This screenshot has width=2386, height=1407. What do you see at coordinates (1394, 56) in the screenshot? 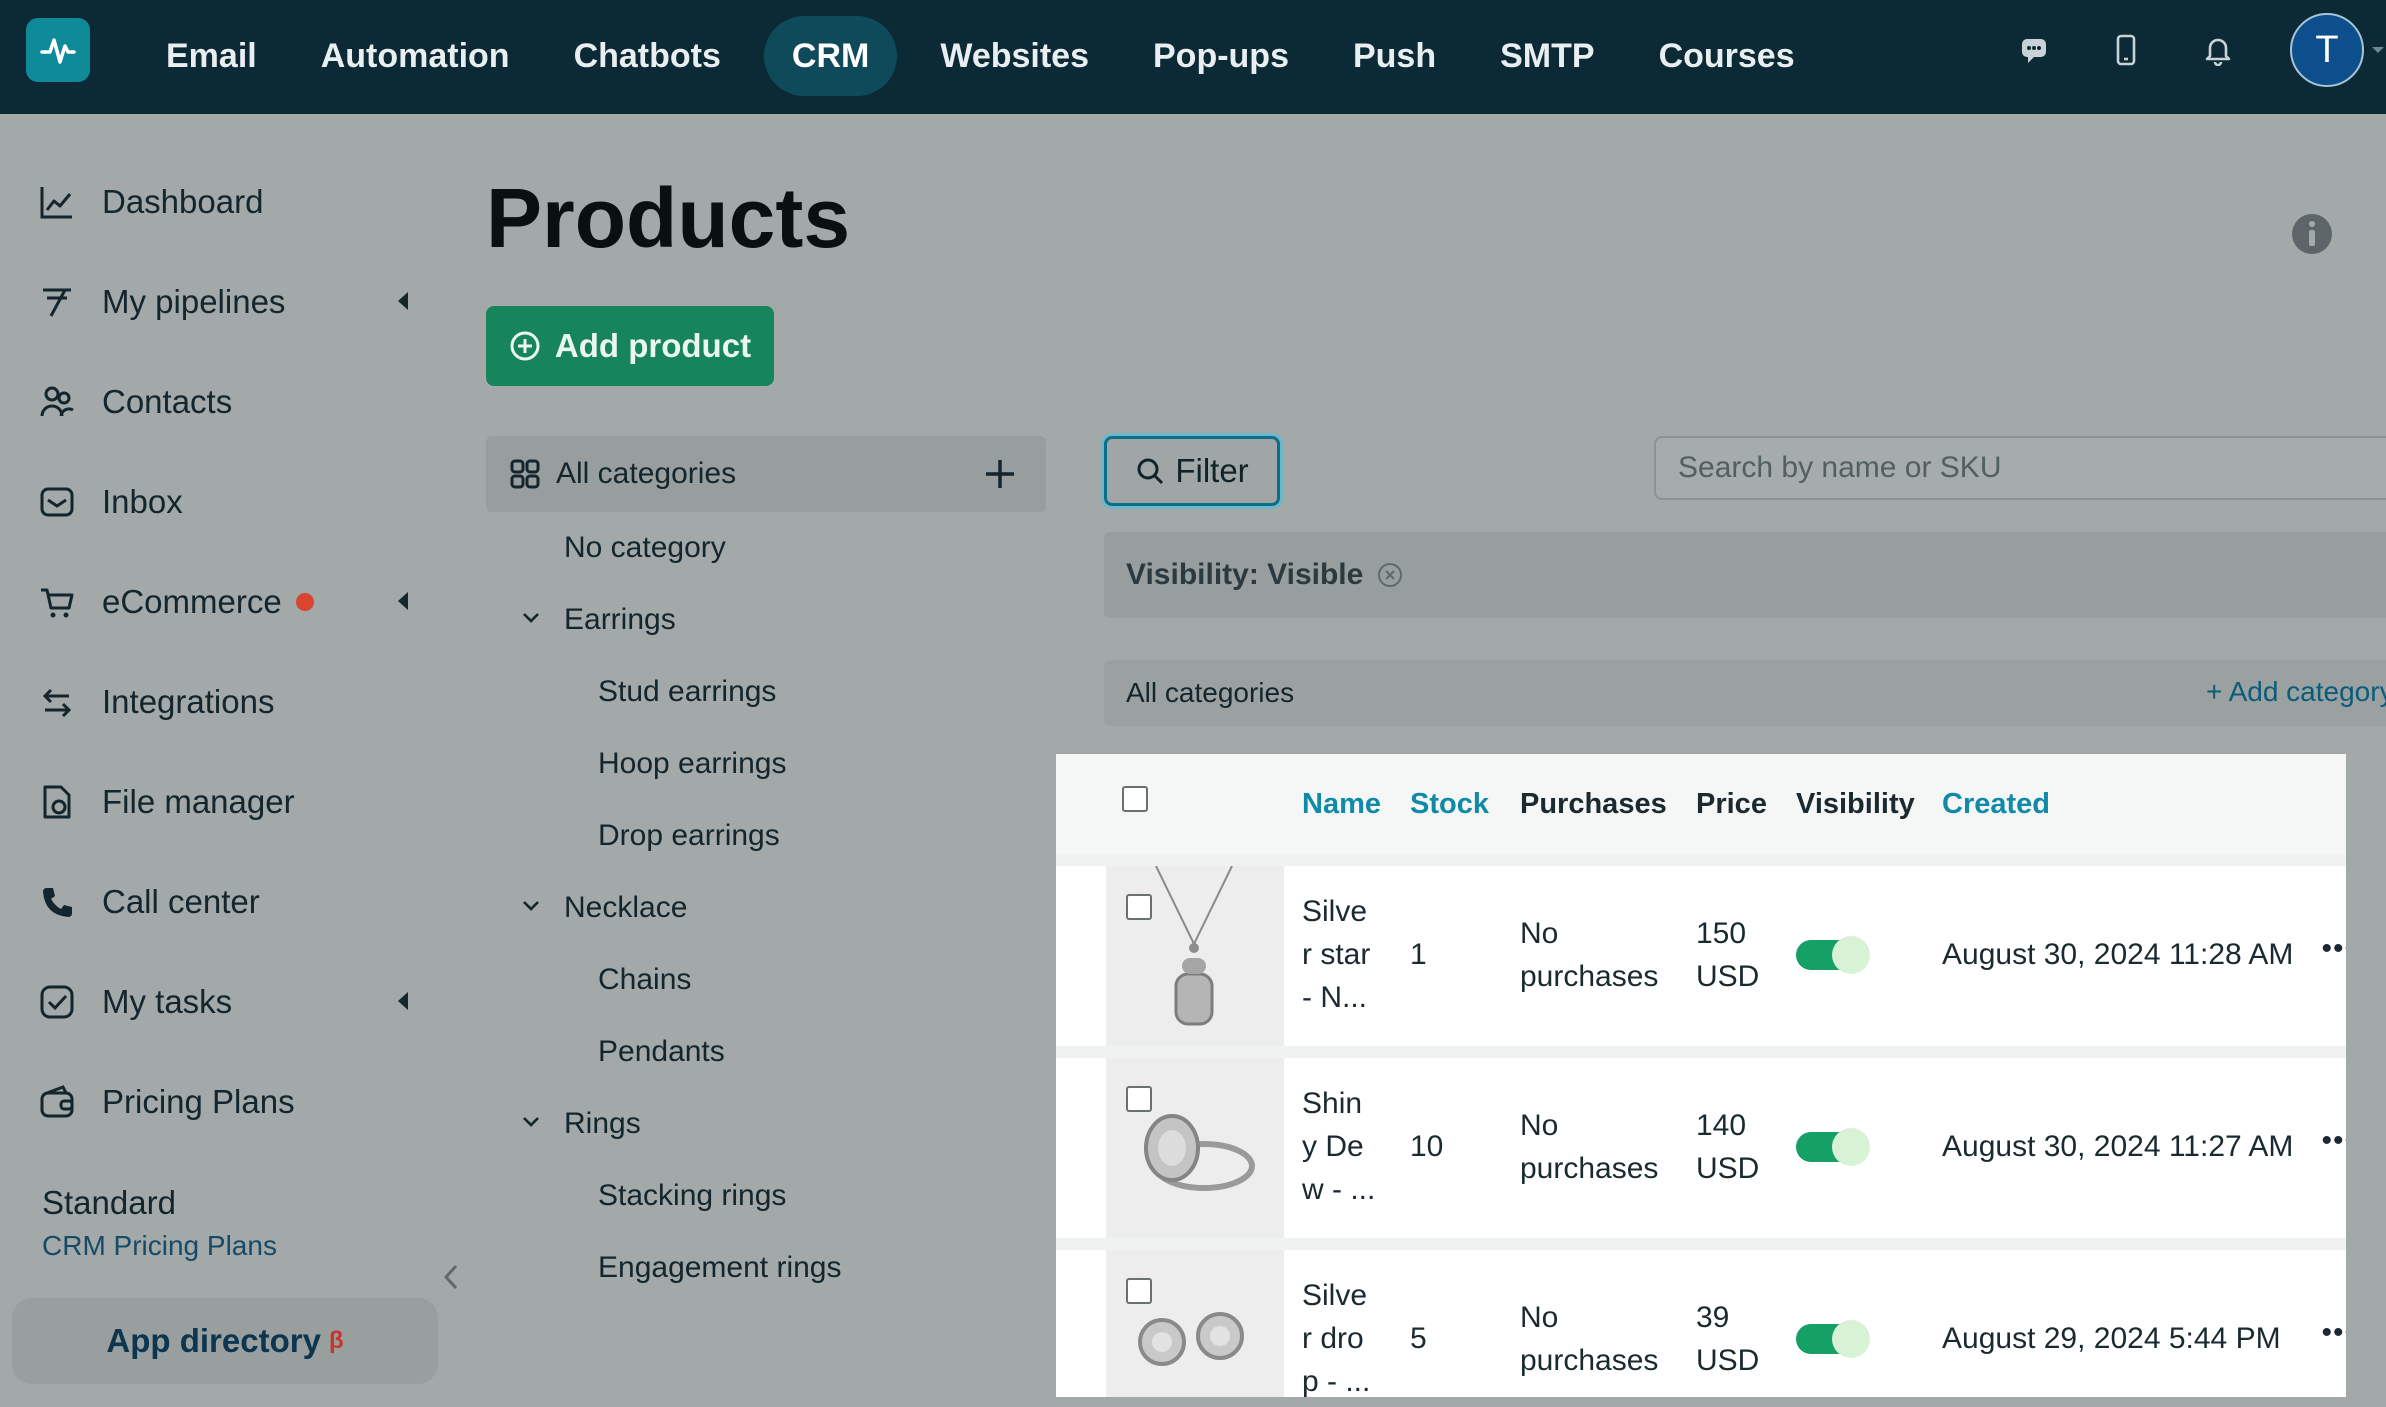
I see `nav-push: Push` at bounding box center [1394, 56].